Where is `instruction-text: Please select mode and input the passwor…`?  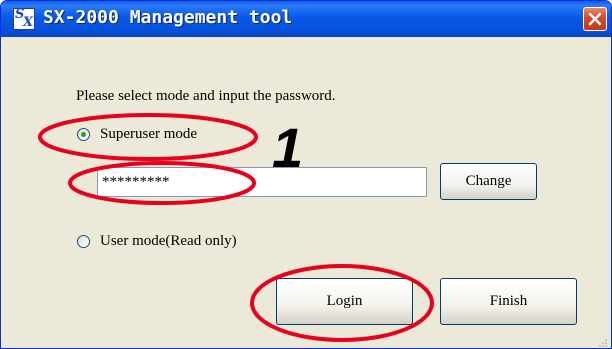 instruction-text: Please select mode and input the passwor… is located at coordinates (206, 96).